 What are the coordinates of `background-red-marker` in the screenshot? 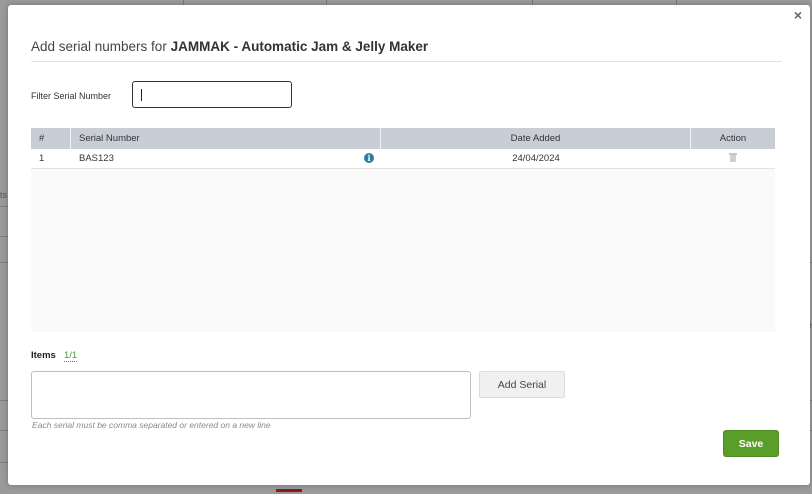 It's located at (289, 490).